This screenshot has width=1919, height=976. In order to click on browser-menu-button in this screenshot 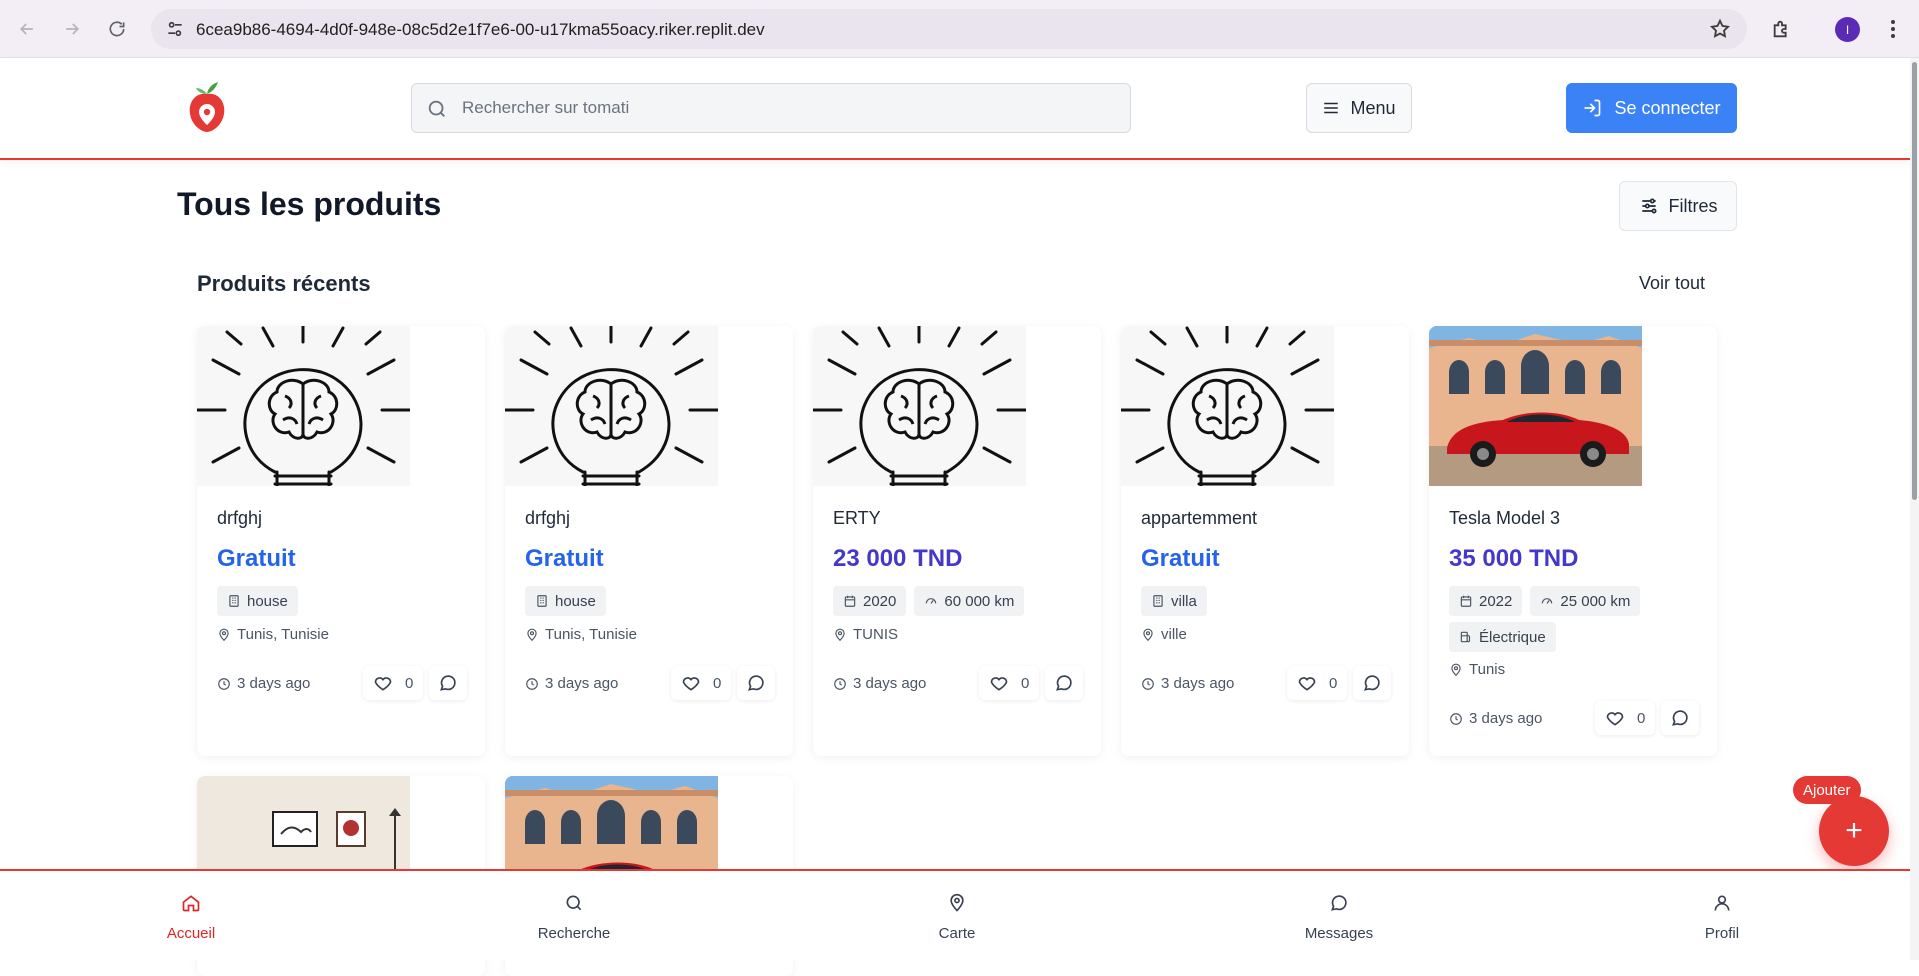, I will do `click(1893, 29)`.